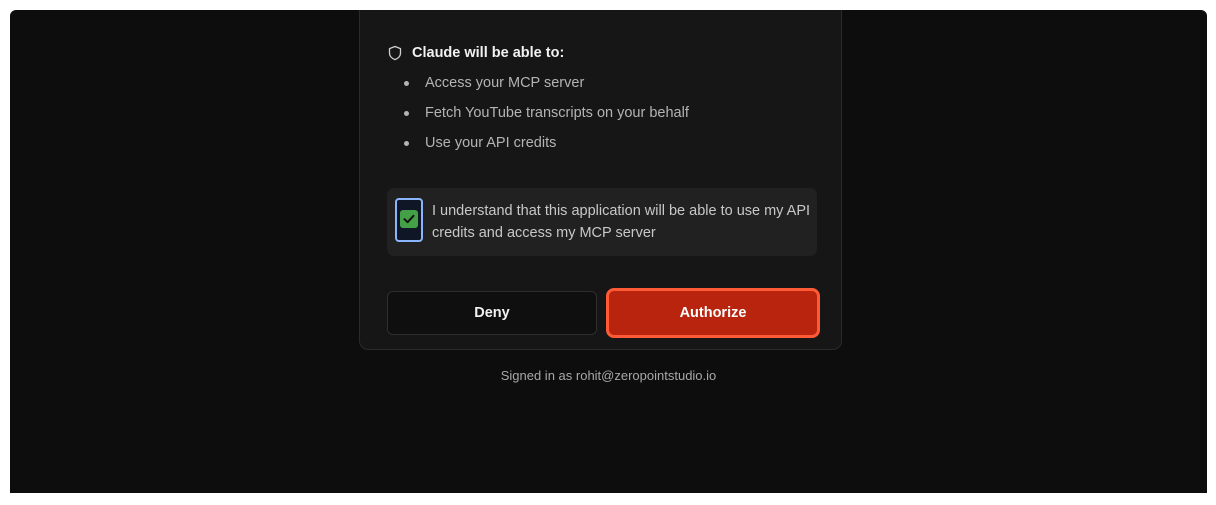 The image size is (1216, 505). What do you see at coordinates (505, 83) in the screenshot?
I see `permission-label: Access your MCP server` at bounding box center [505, 83].